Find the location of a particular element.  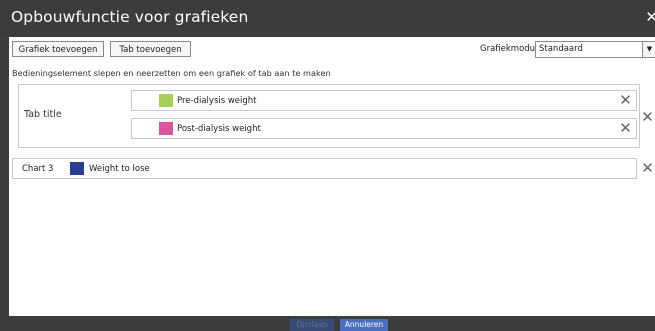

dialog-title: Opbouwfunctie voor grafieken is located at coordinates (130, 17).